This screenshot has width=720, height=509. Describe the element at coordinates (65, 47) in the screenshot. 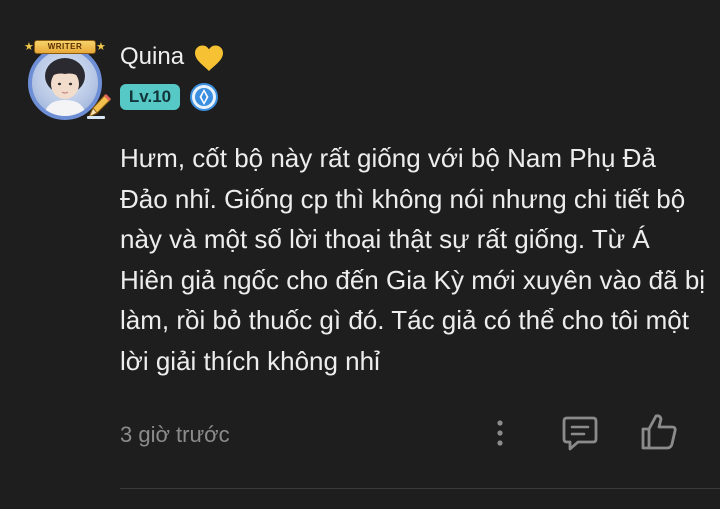

I see `writer-badge: WRITER` at that location.